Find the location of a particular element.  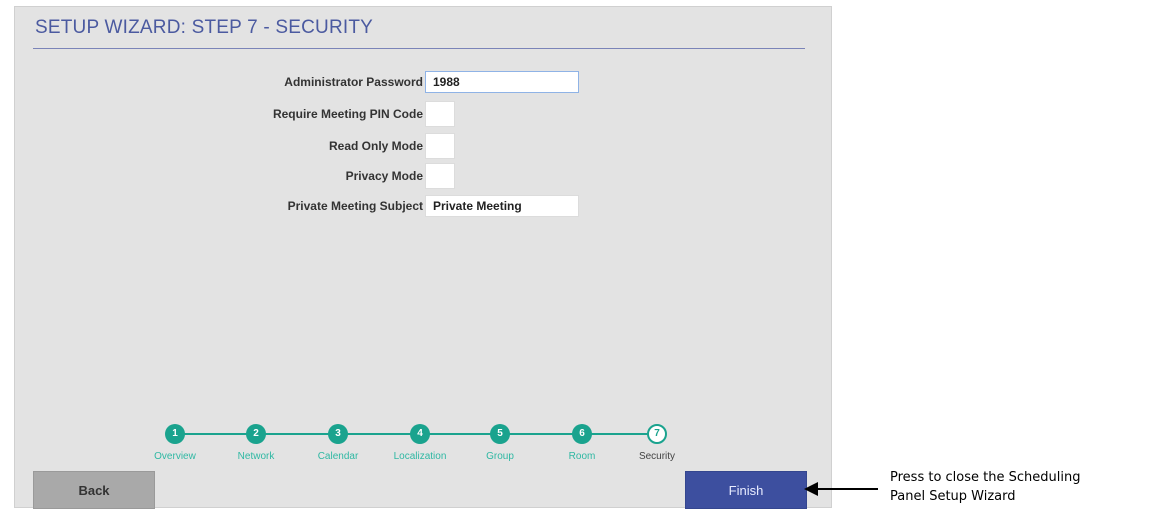

read-only-label: Read Only Mode is located at coordinates (375, 146).